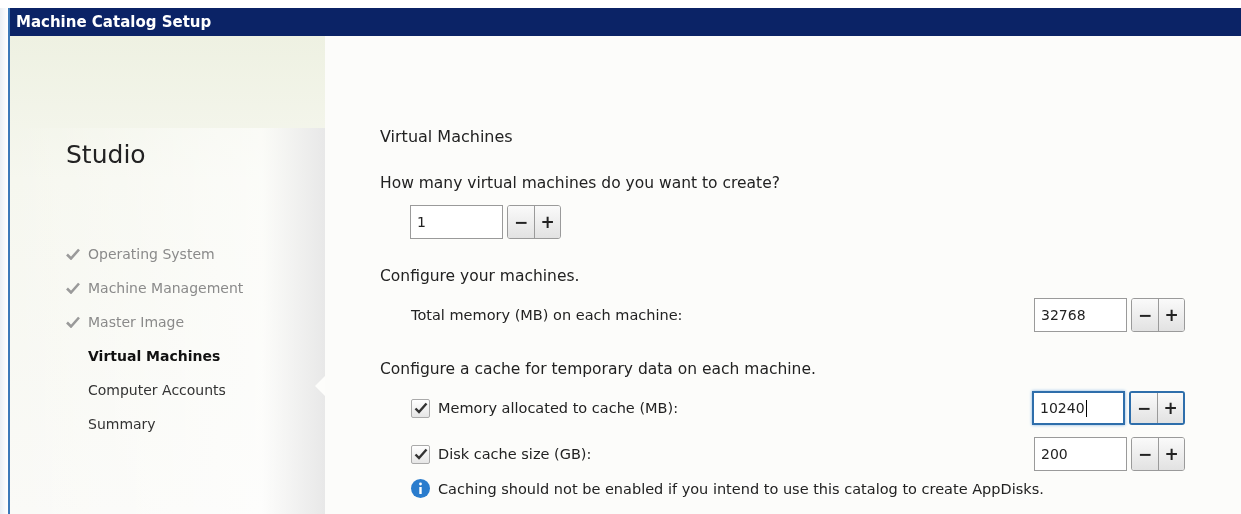 The height and width of the screenshot is (514, 1241). I want to click on sidebar-heading: Studio, so click(106, 154).